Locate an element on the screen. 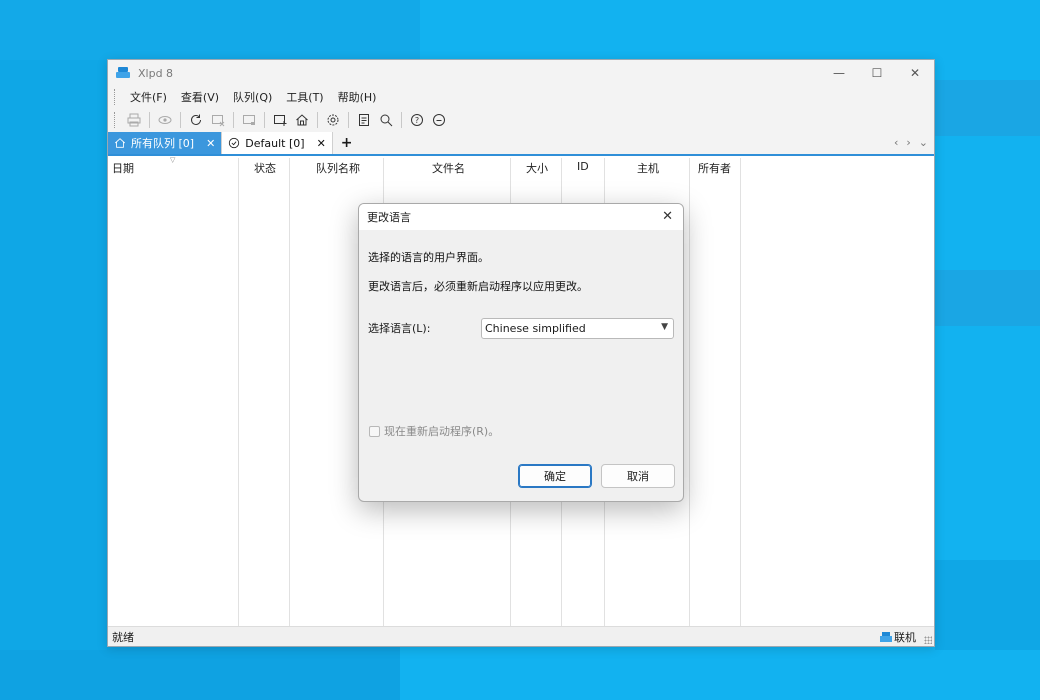 Image resolution: width=1040 pixels, height=700 pixels. ok-button: 确定 is located at coordinates (555, 476).